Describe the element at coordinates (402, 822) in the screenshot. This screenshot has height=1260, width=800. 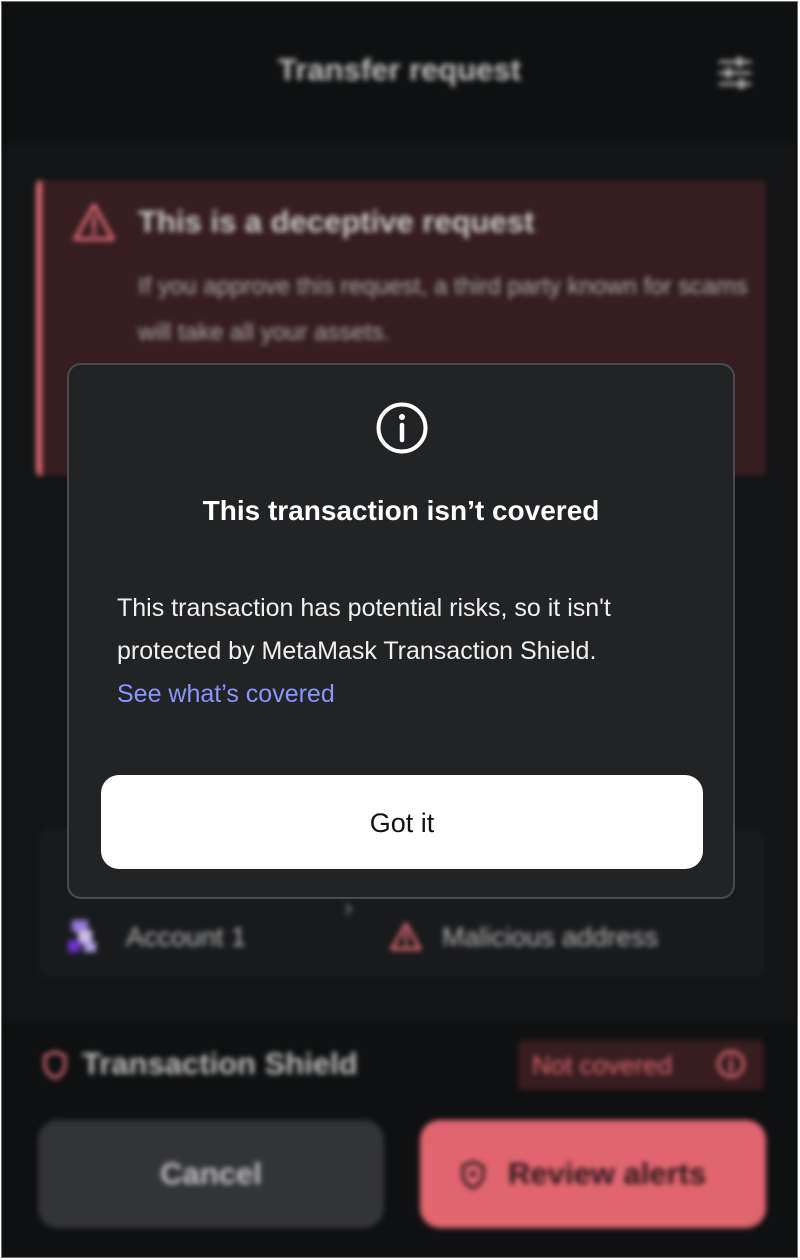
I see `got-it-button: Got it` at that location.